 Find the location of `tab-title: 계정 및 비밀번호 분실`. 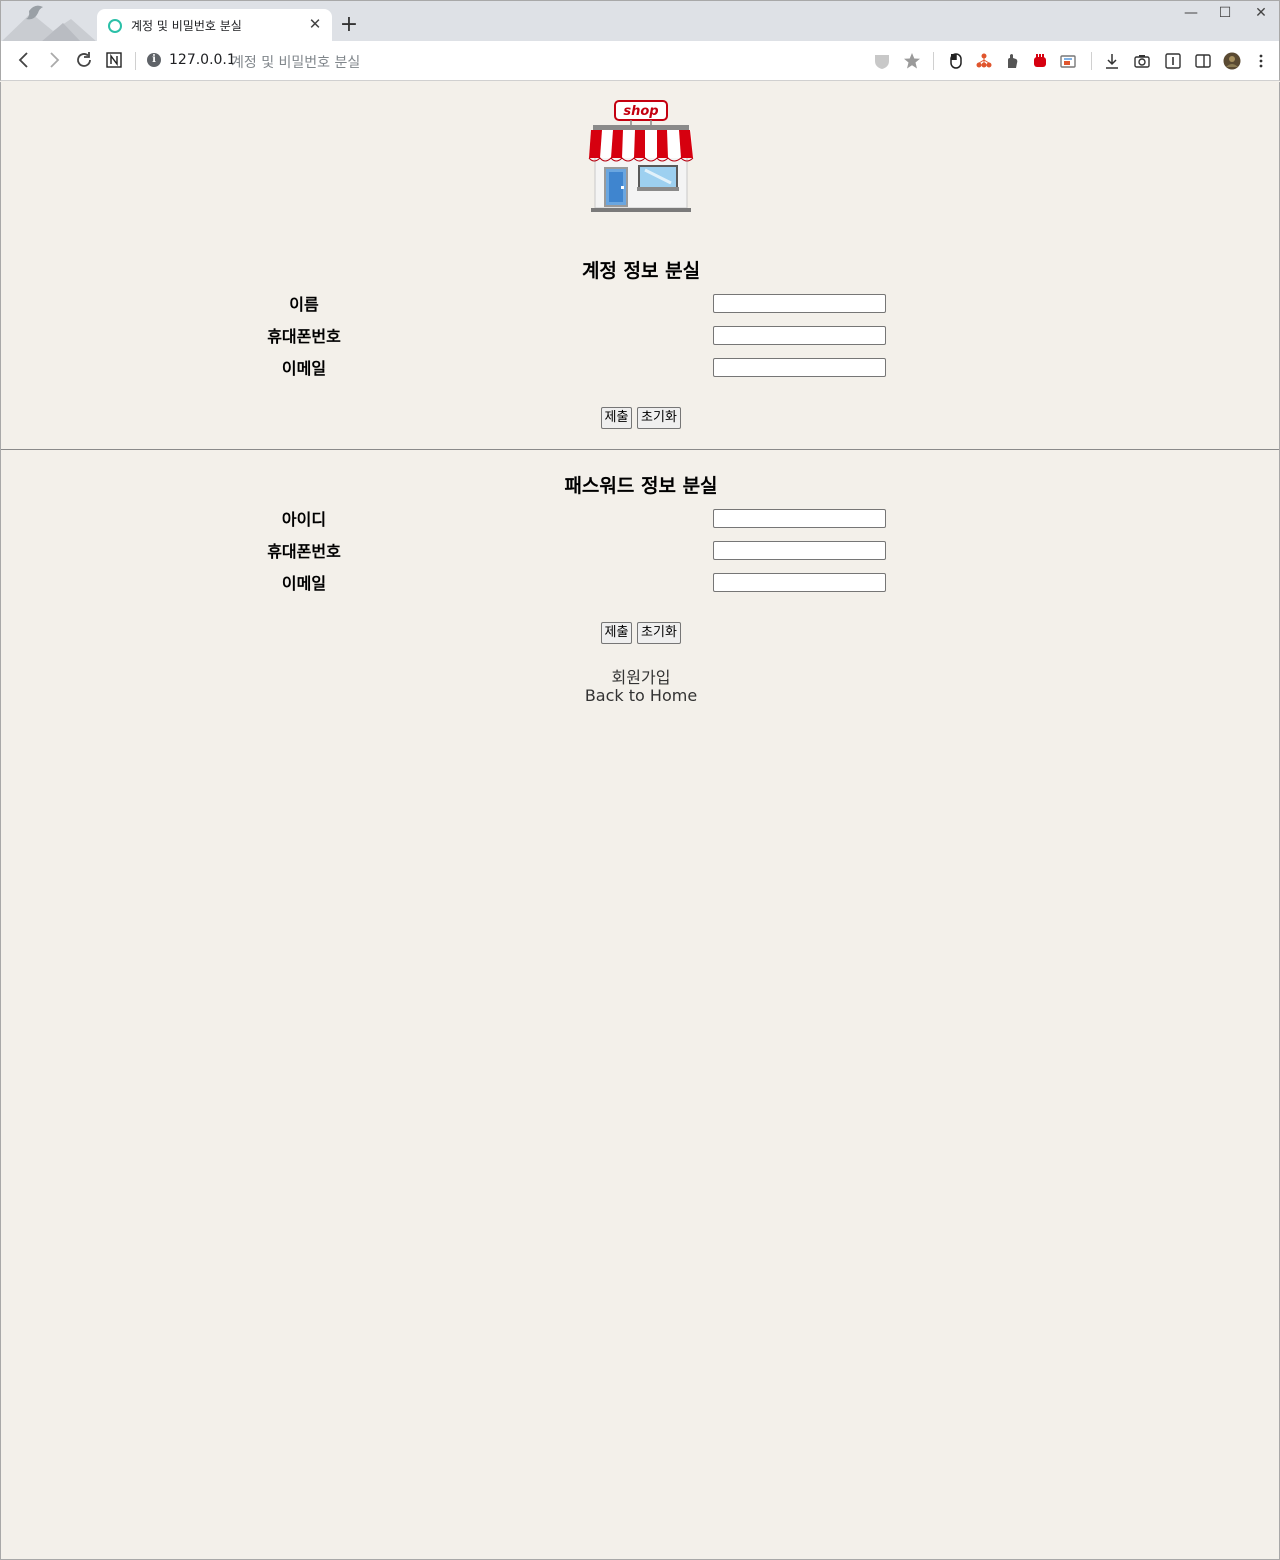

tab-title: 계정 및 비밀번호 분실 is located at coordinates (186, 26).